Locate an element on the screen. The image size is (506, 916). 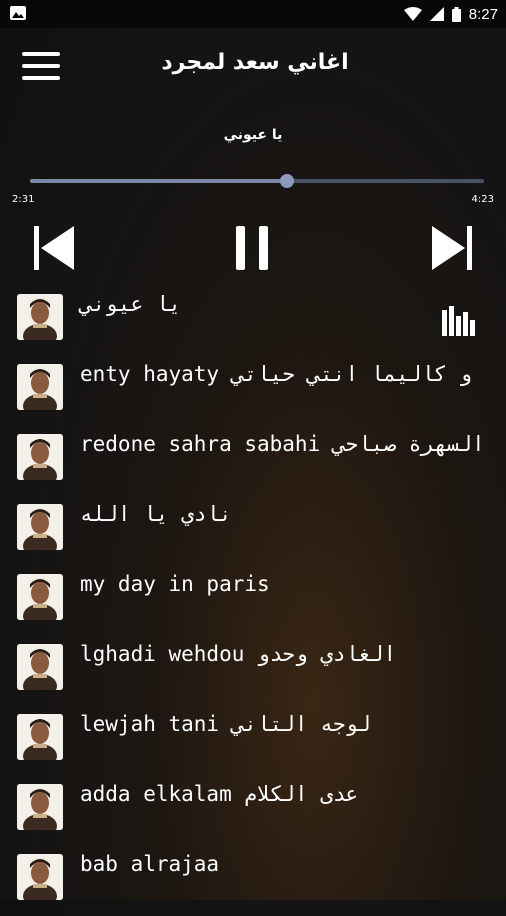
seek-progress is located at coordinates (159, 181).